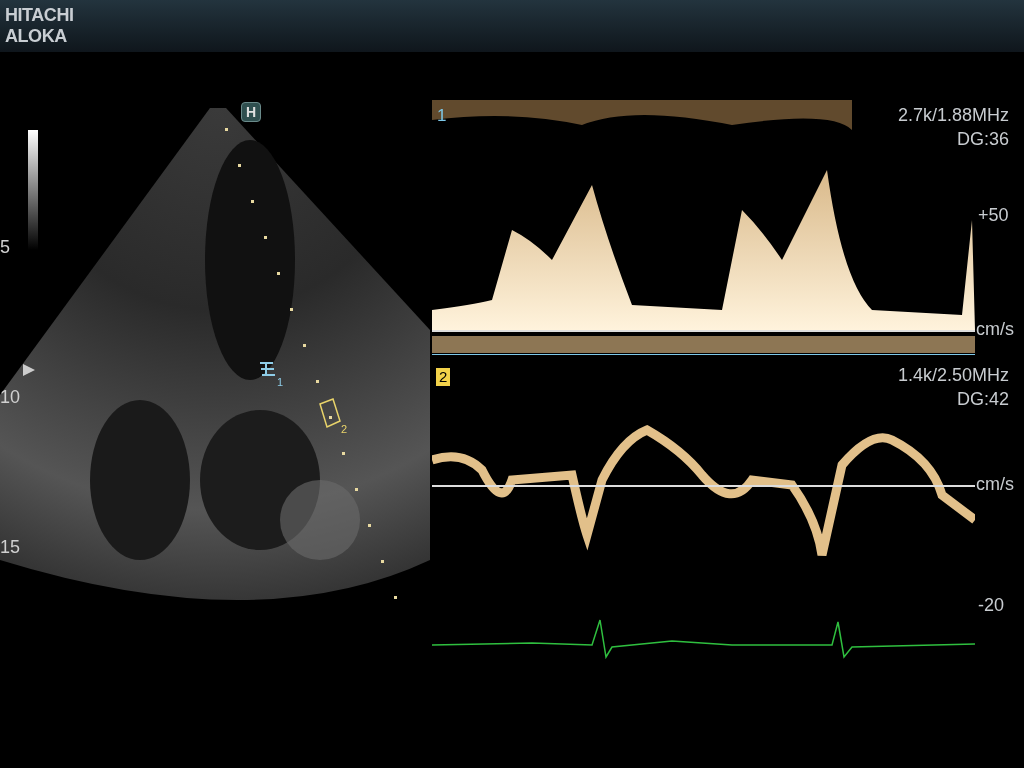  What do you see at coordinates (982, 399) in the screenshot?
I see `doppler-setting: DG:42` at bounding box center [982, 399].